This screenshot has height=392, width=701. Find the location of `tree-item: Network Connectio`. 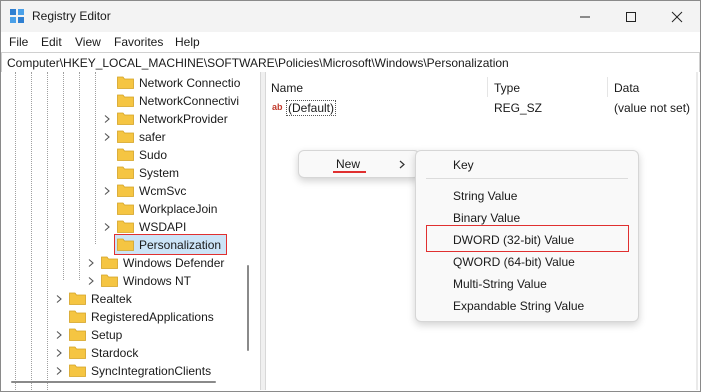

tree-item: Network Connectio is located at coordinates (130, 83).